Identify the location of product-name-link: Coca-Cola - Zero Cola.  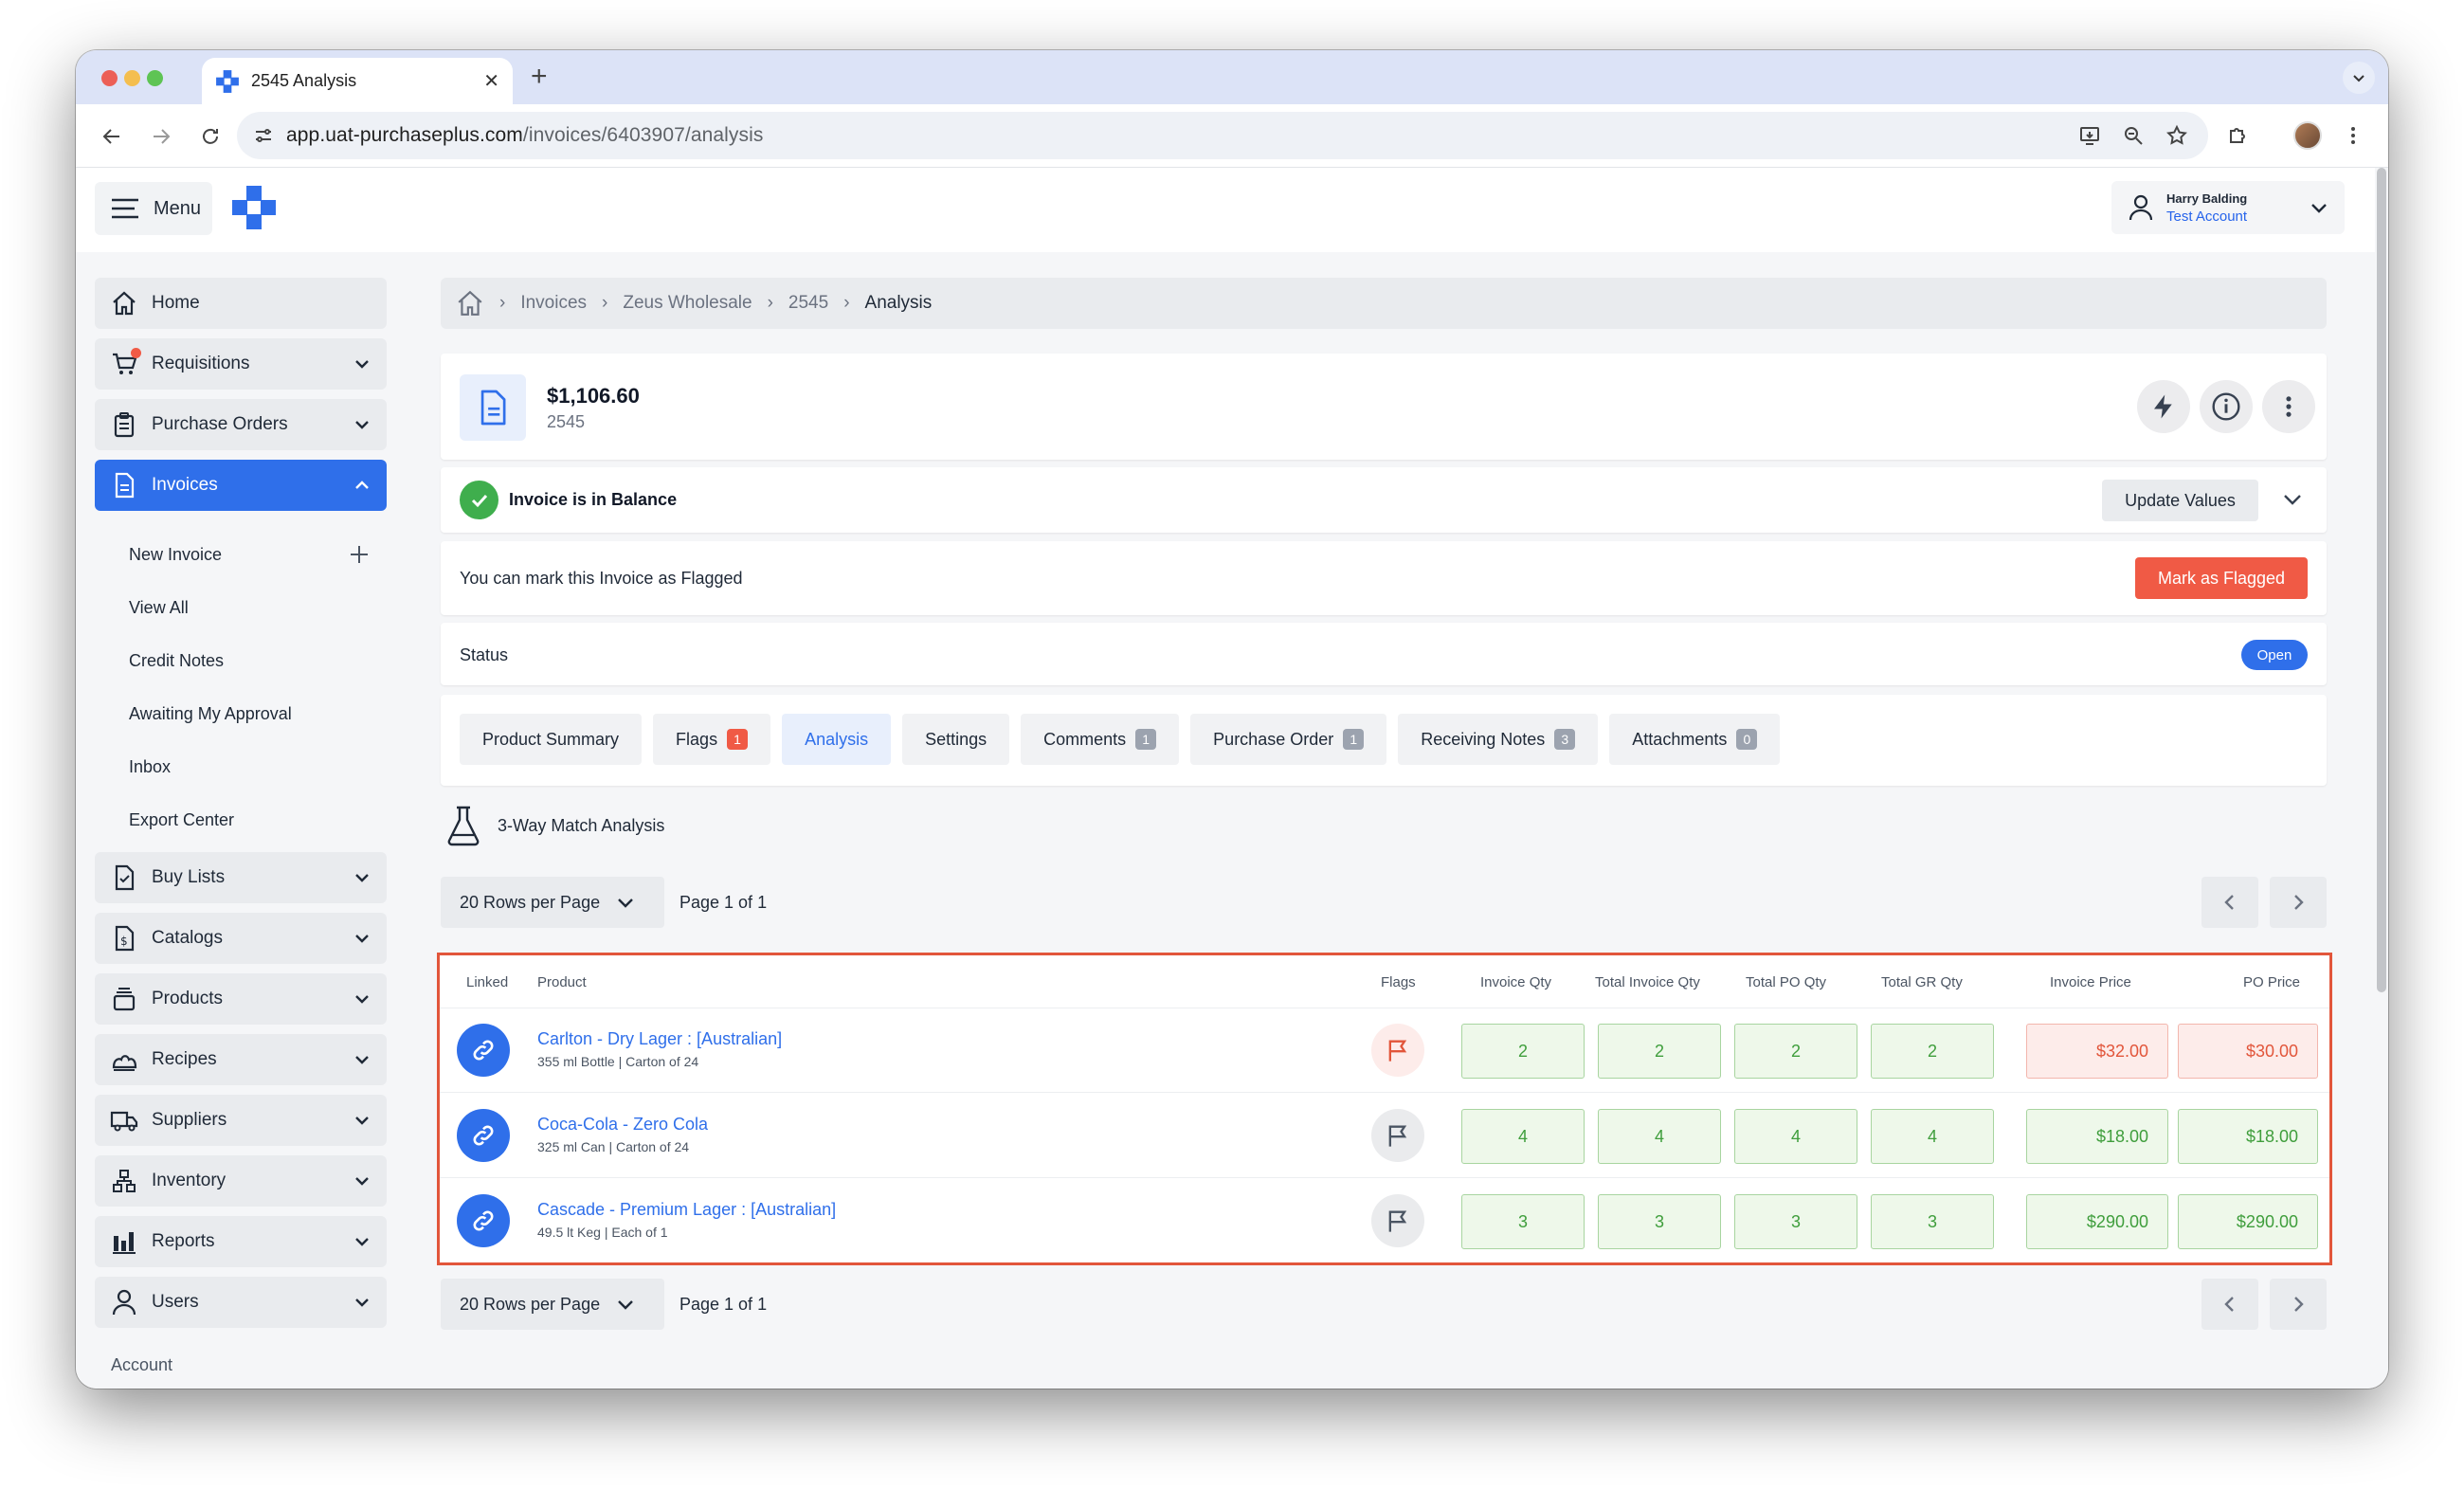
(622, 1125).